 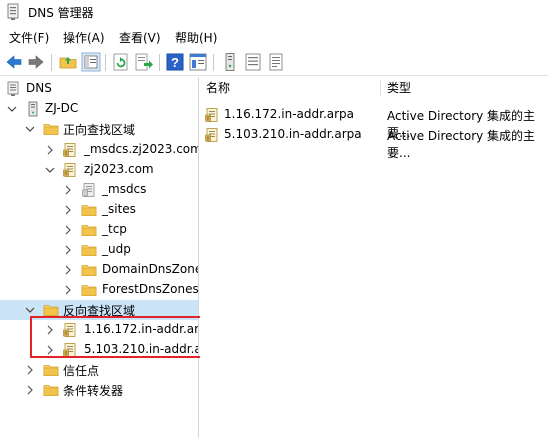 What do you see at coordinates (253, 62) in the screenshot?
I see `records-list-icon` at bounding box center [253, 62].